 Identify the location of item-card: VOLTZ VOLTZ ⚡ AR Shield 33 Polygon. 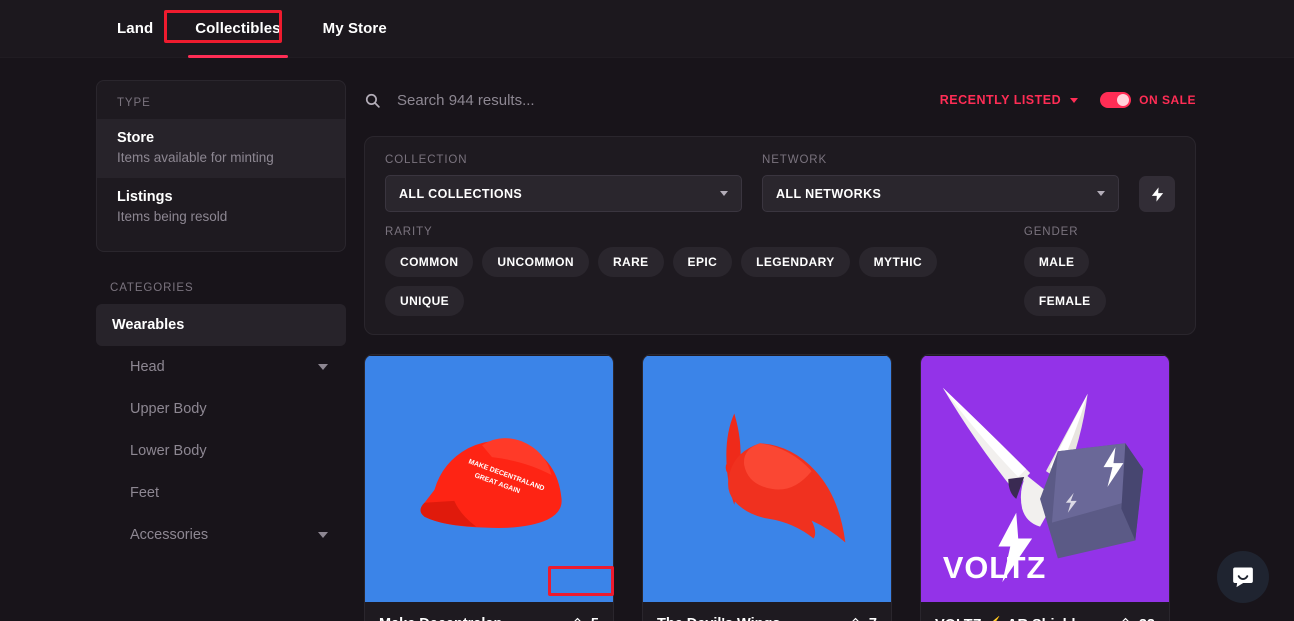
(1045, 487).